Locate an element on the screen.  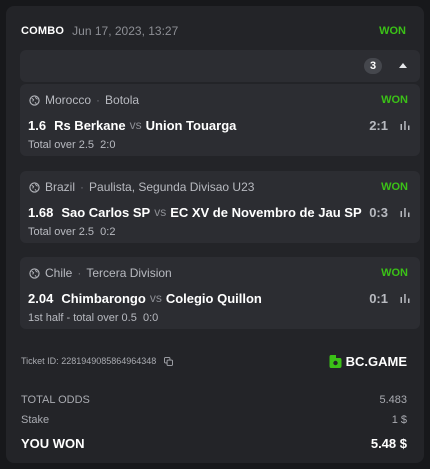
stake-label: Stake is located at coordinates (35, 420).